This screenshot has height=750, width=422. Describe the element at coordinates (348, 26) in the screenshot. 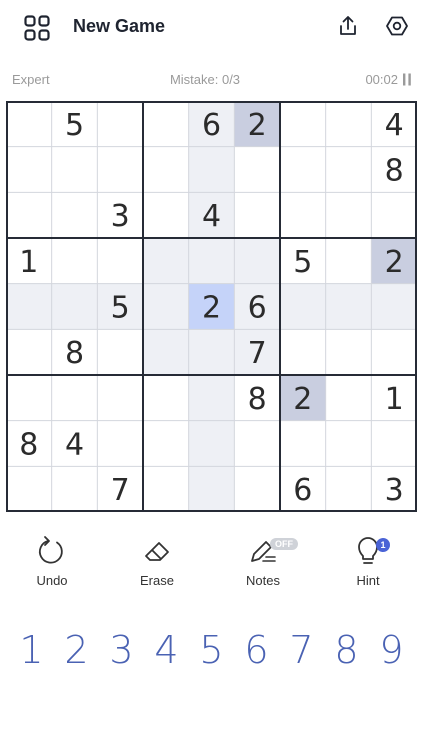

I see `share-icon` at that location.